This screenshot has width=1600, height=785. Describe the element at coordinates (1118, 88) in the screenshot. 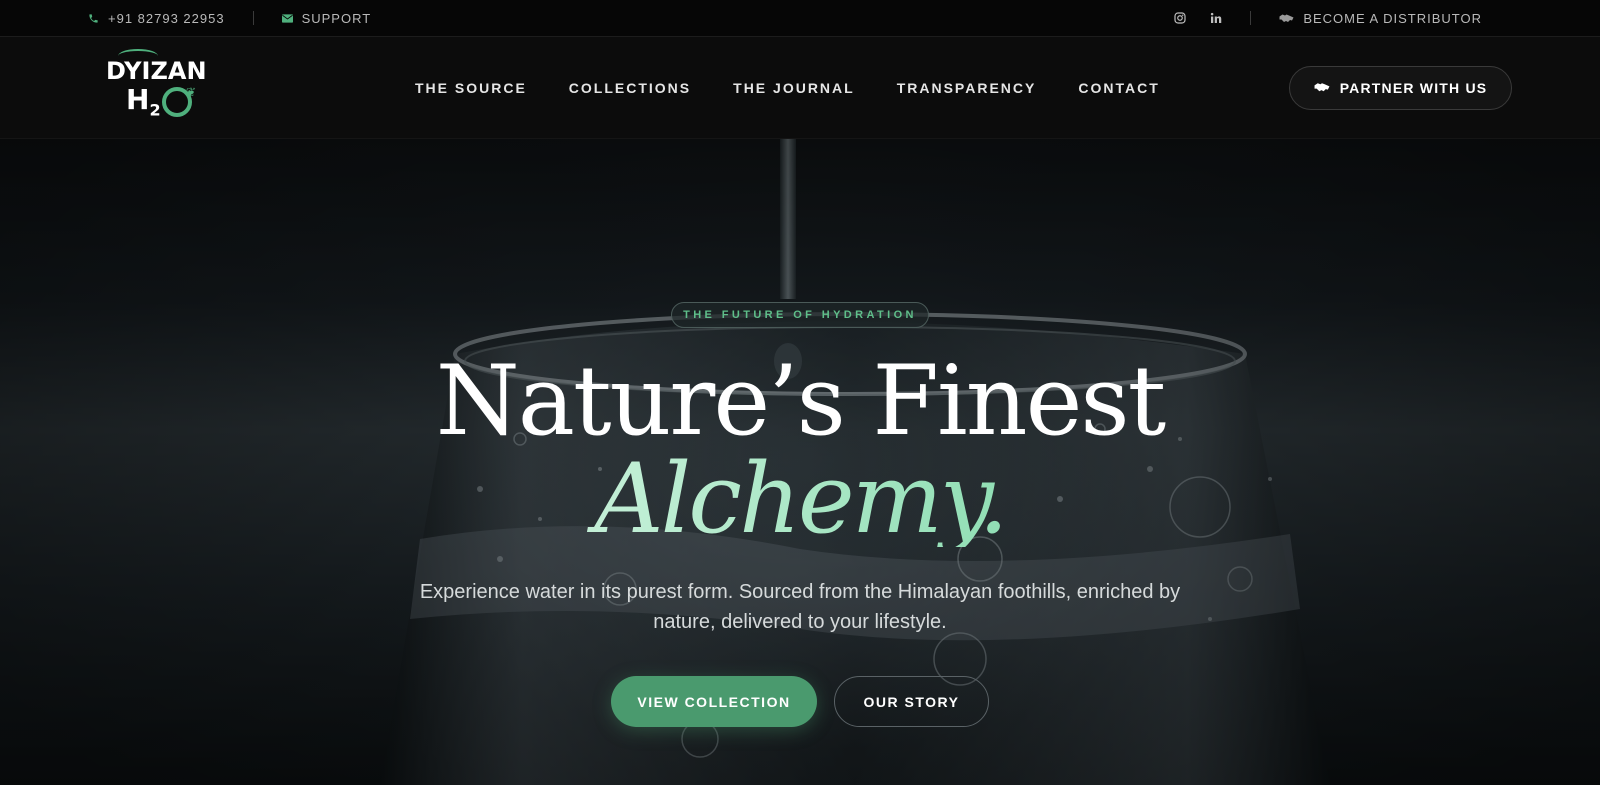

I see `nav-item-contact: CONTACT` at that location.